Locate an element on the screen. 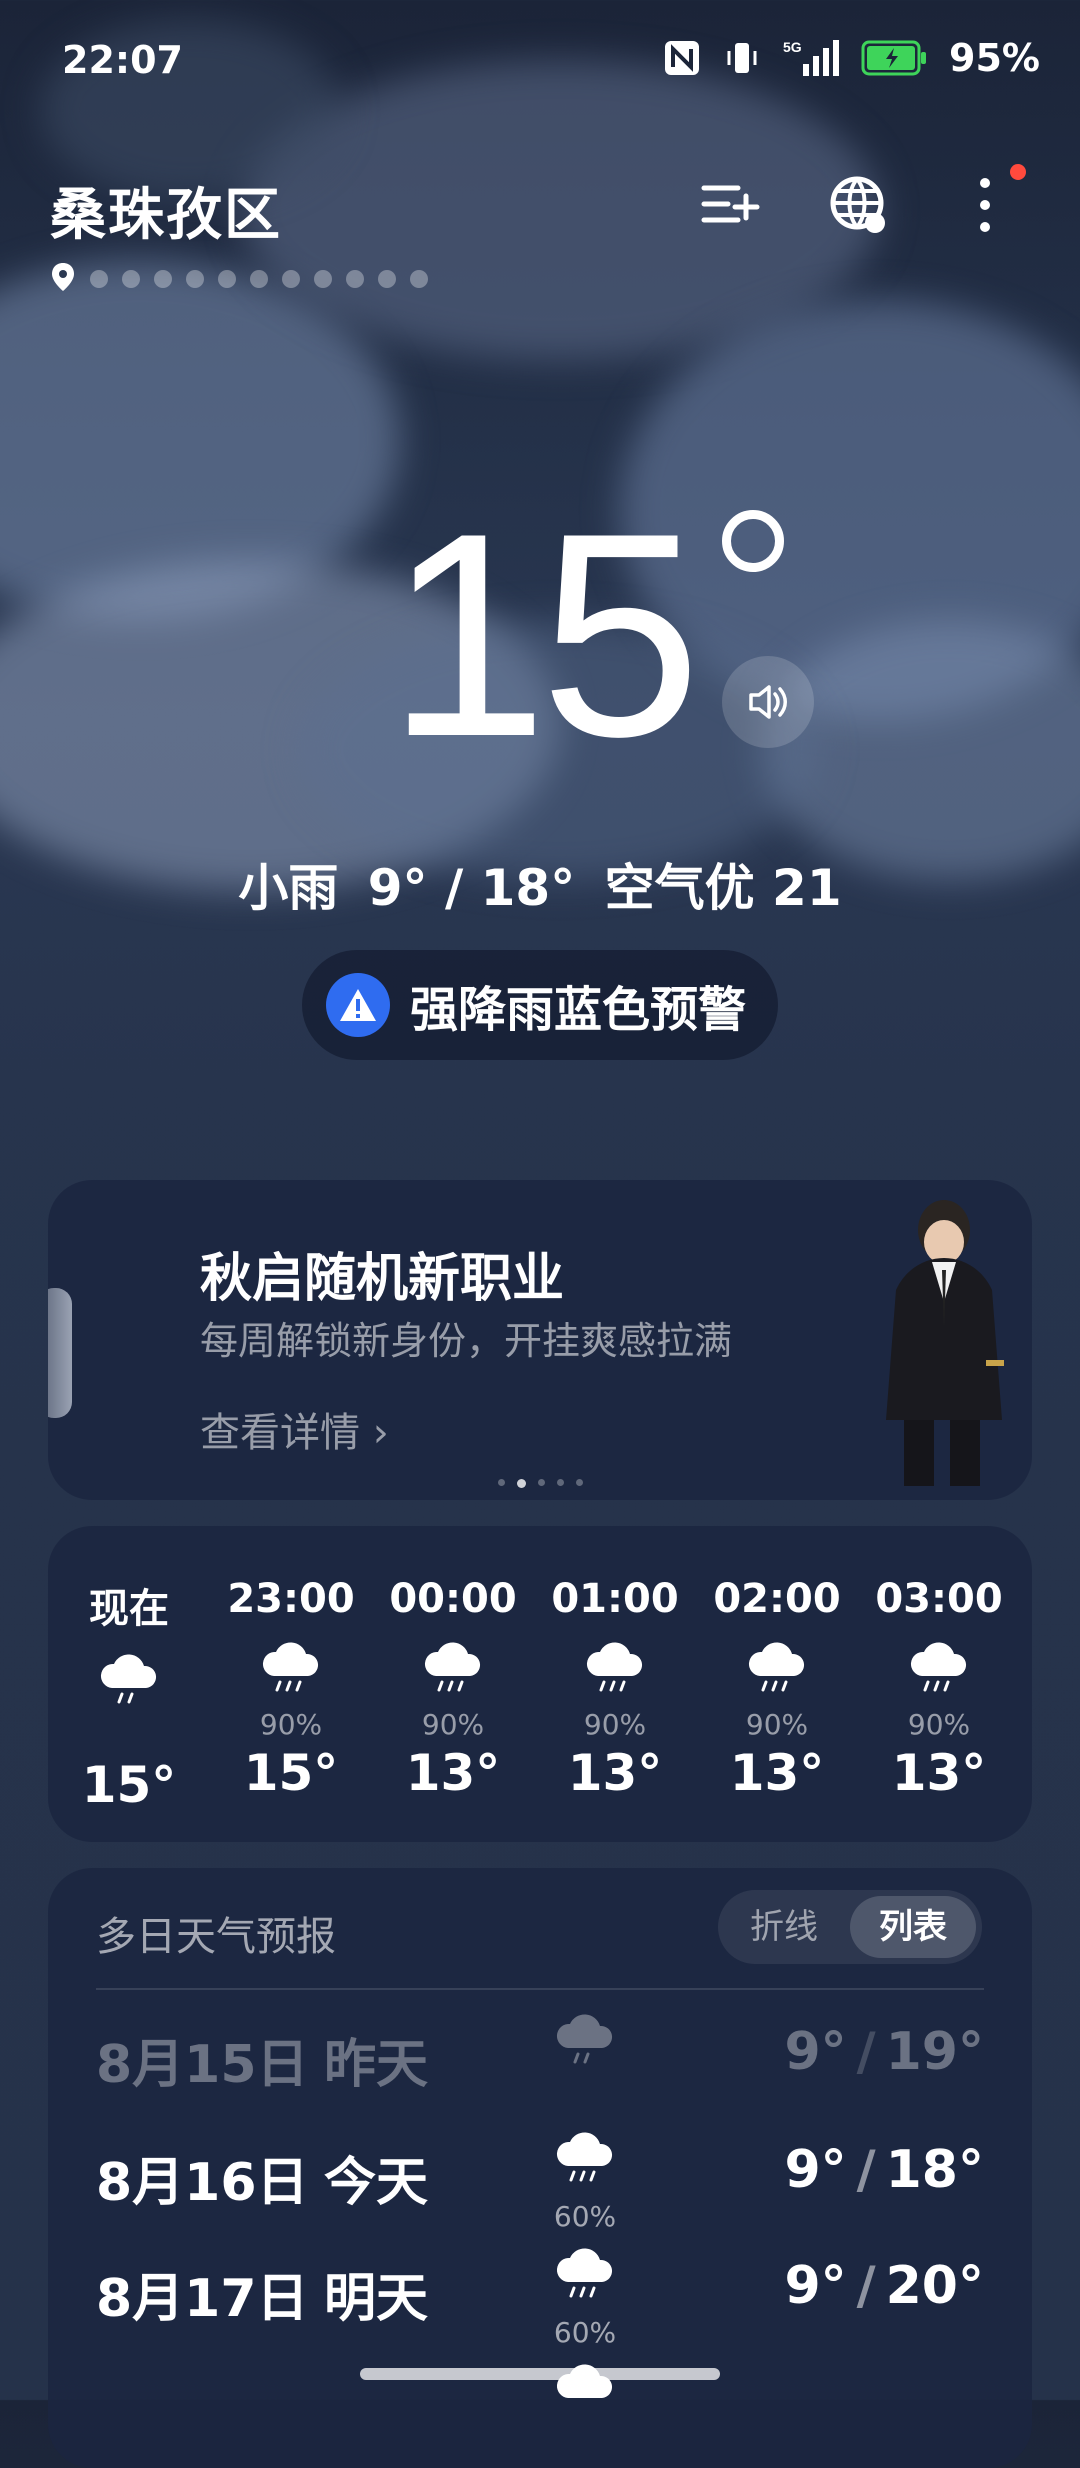 This screenshot has height=2468, width=1080. more-menu-button is located at coordinates (988, 202).